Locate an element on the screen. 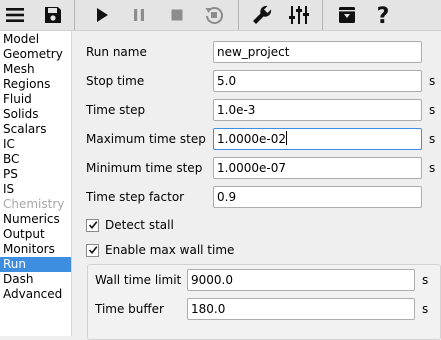  sidebar-item-ps: PS is located at coordinates (35, 174).